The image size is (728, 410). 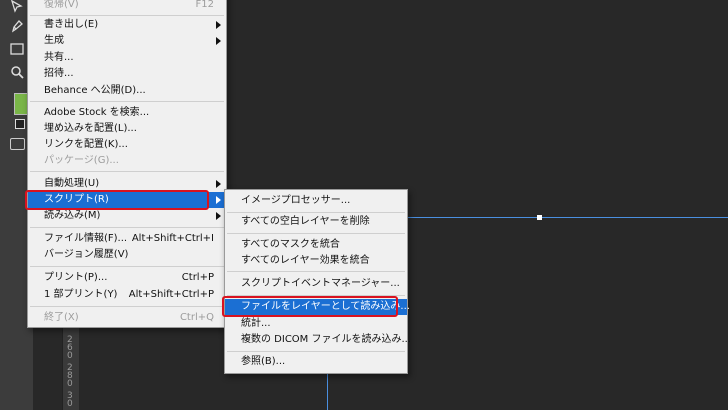 What do you see at coordinates (127, 255) in the screenshot?
I see `menu-item-version-history: バージョン履歴(V)` at bounding box center [127, 255].